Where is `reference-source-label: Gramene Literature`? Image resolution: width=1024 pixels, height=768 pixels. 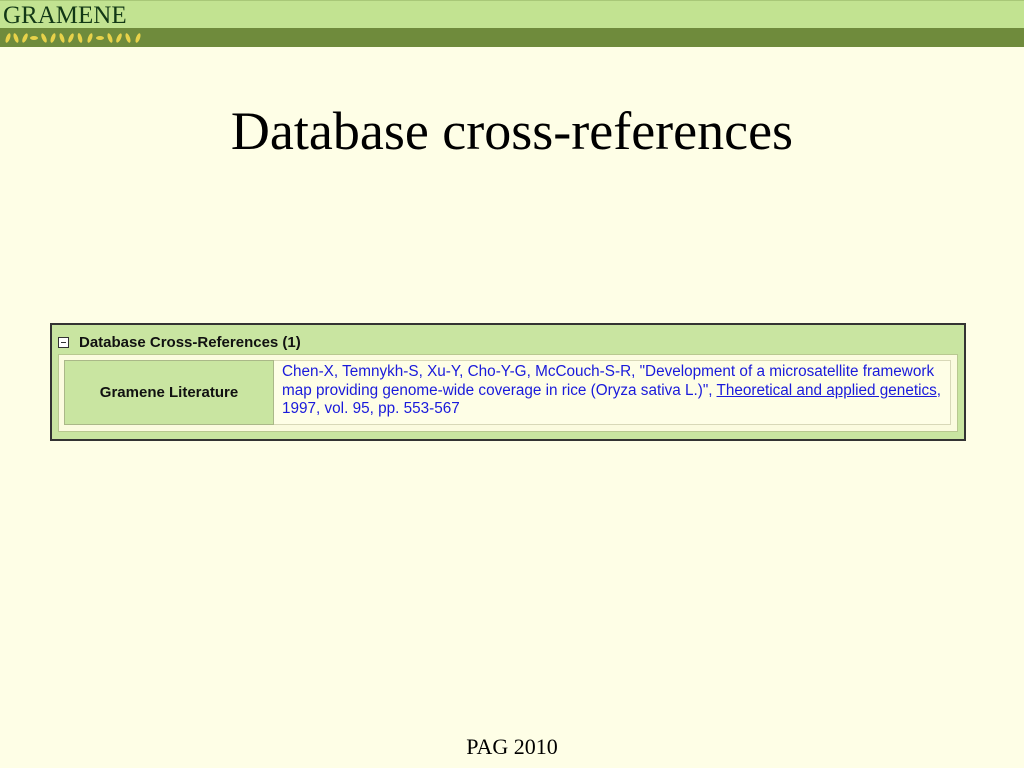
reference-source-label: Gramene Literature is located at coordinates (169, 392).